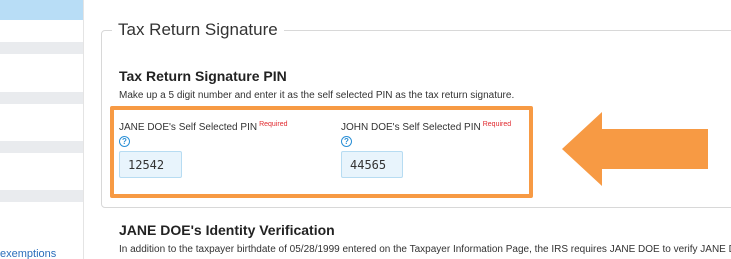 This screenshot has height=259, width=731. Describe the element at coordinates (150, 164) in the screenshot. I see `jane-pin-input: 12542` at that location.